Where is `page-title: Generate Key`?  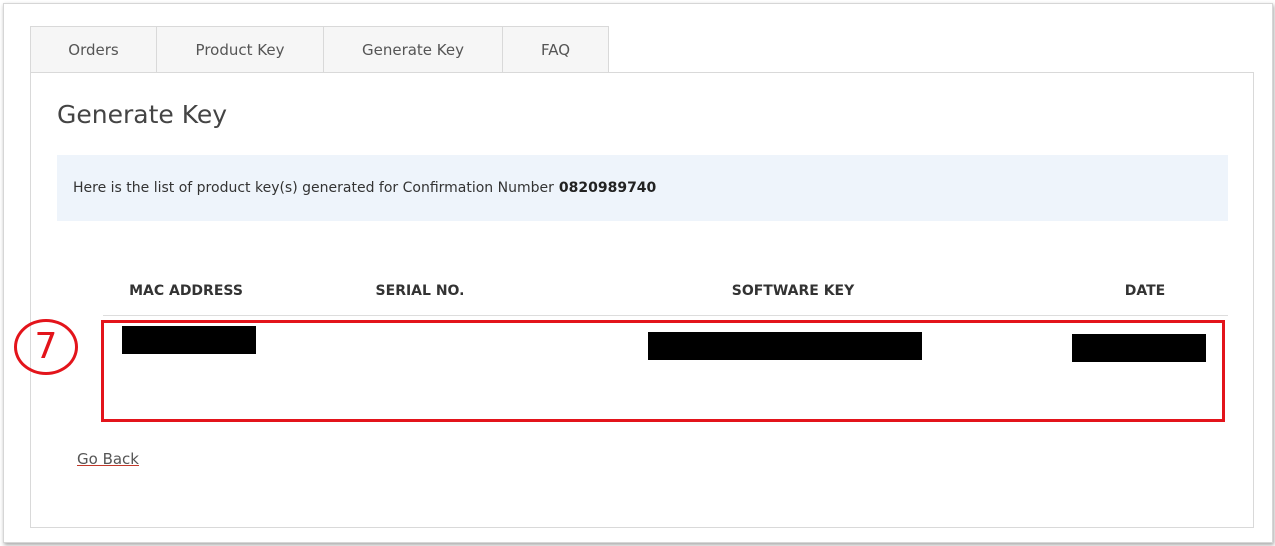 page-title: Generate Key is located at coordinates (142, 114).